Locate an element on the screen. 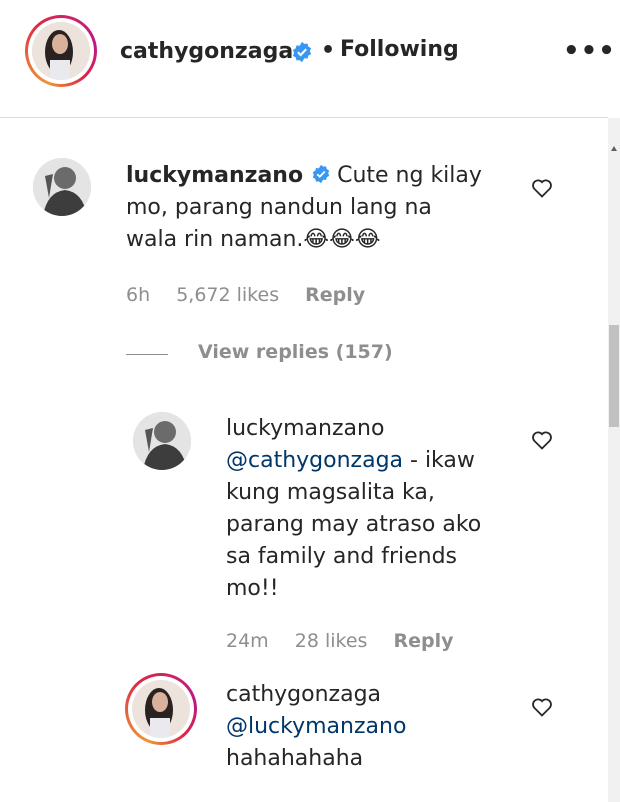  scroll-up-icon is located at coordinates (614, 148).